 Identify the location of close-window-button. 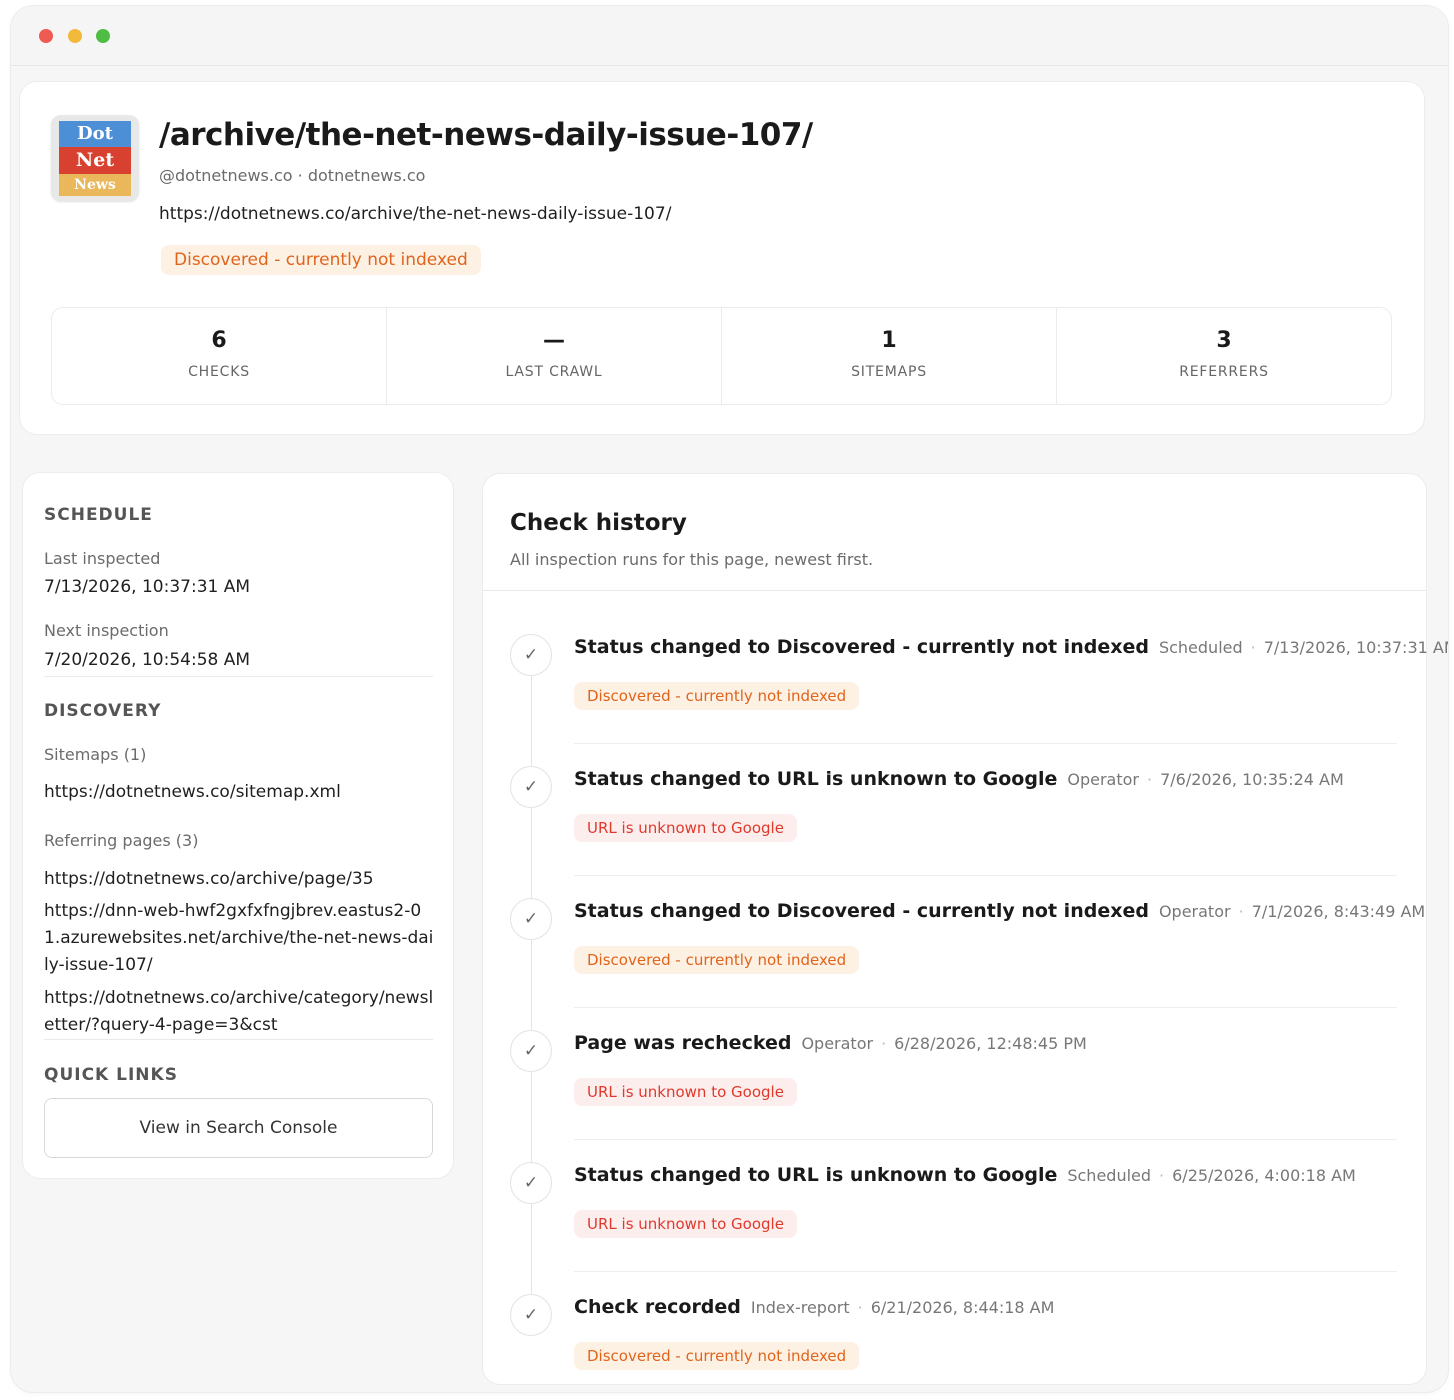
(46, 36).